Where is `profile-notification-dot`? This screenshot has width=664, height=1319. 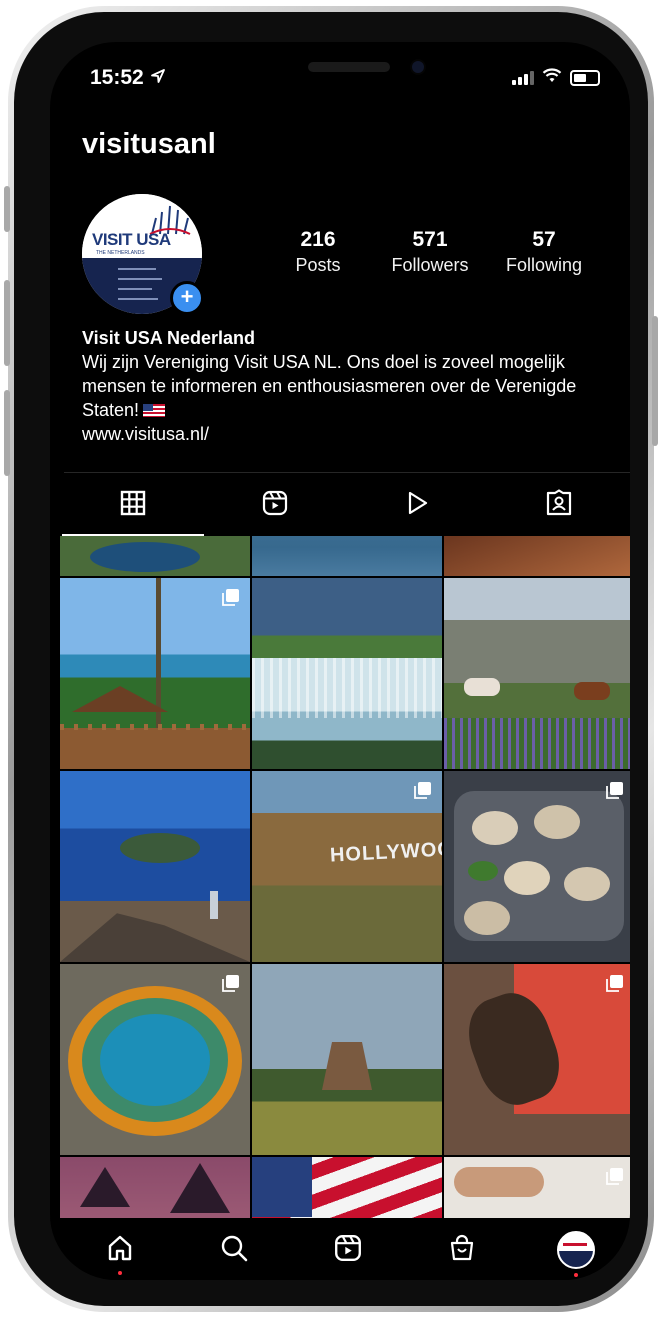
profile-notification-dot is located at coordinates (576, 1275).